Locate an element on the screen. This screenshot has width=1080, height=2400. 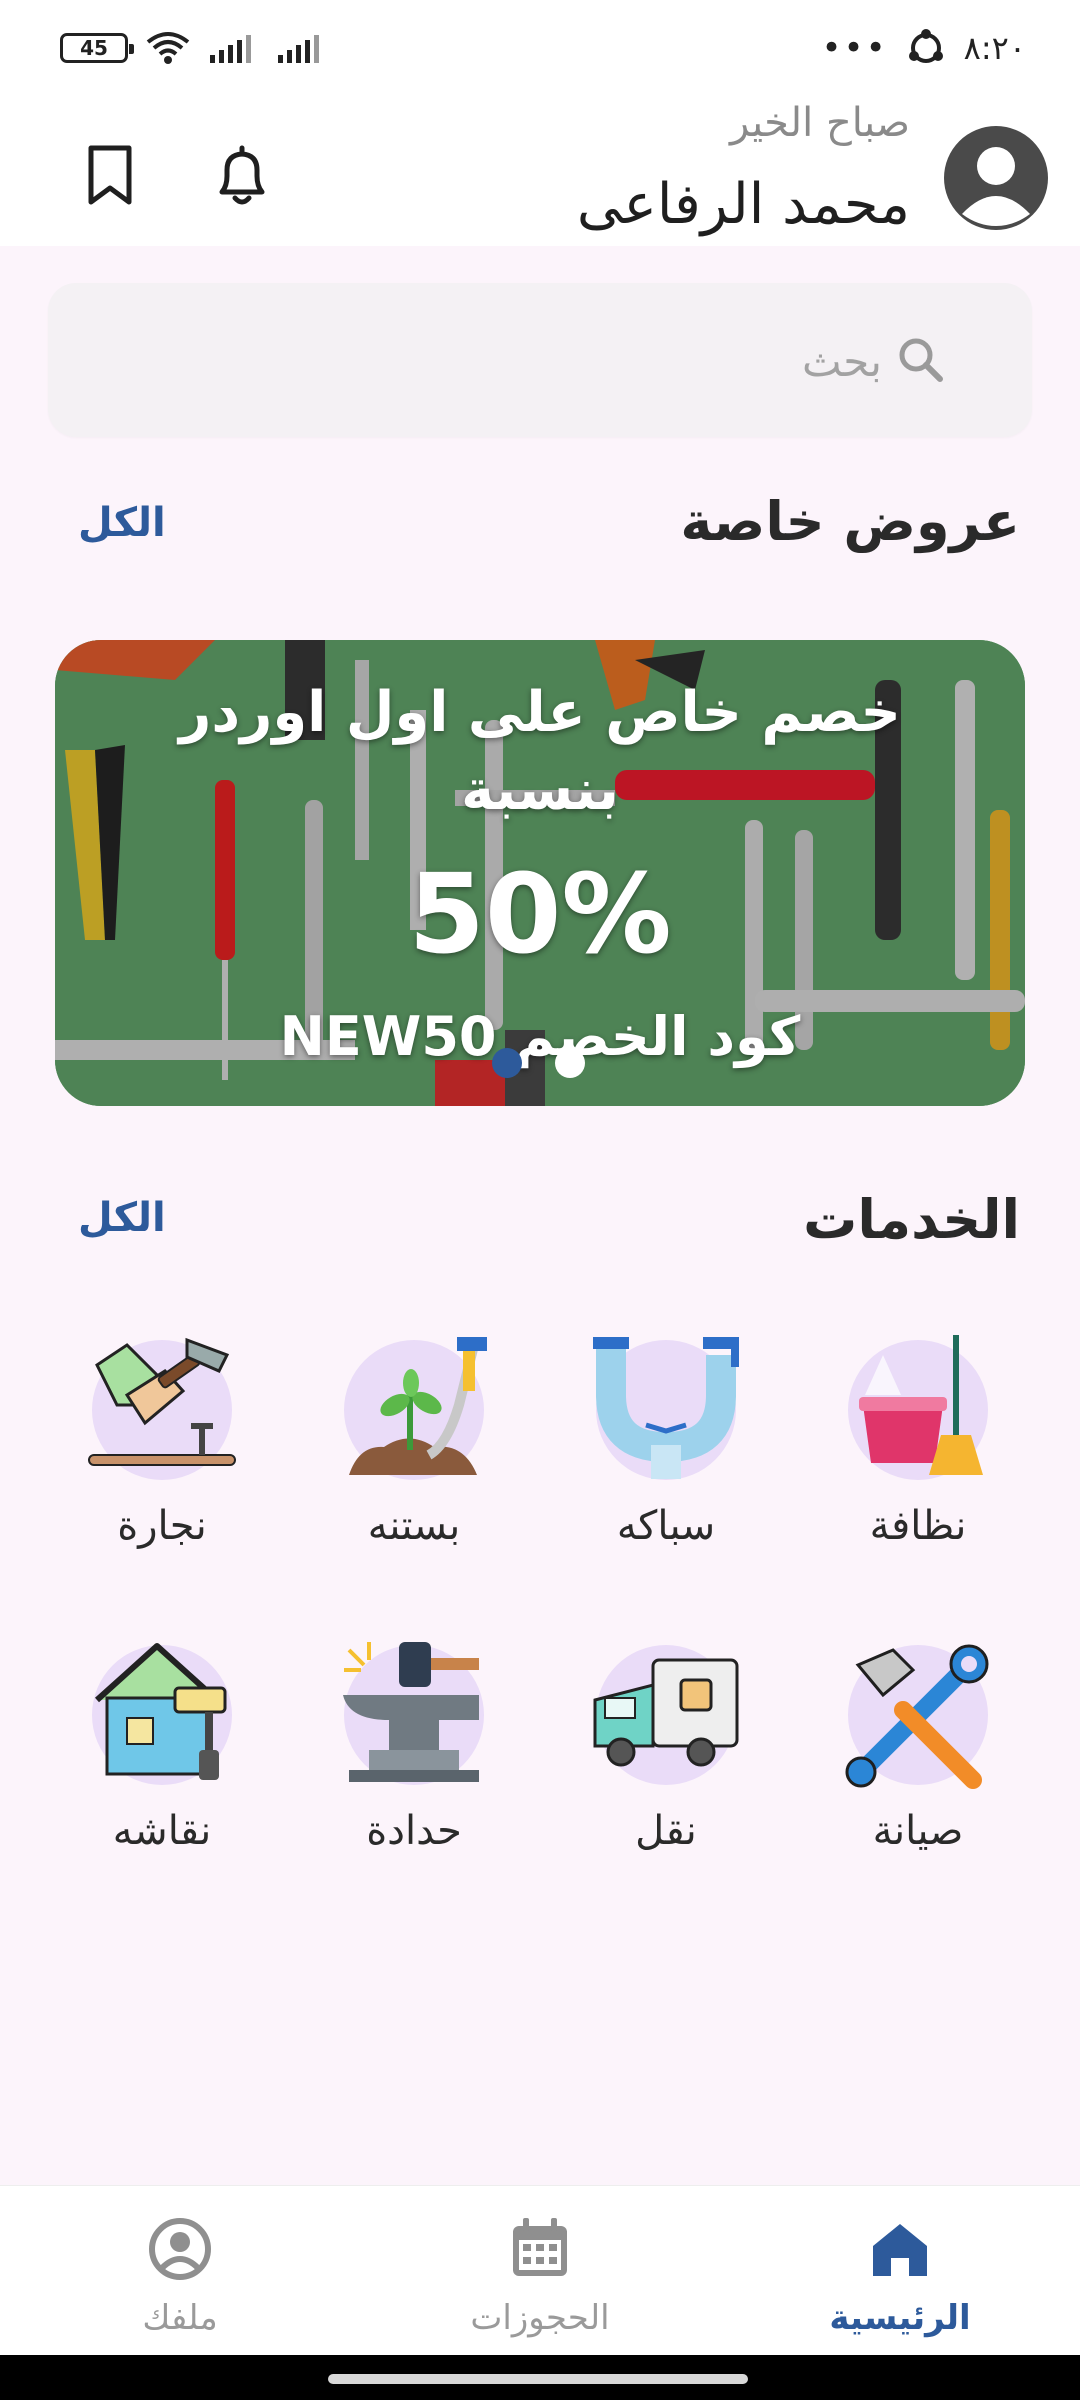
more-notifications-icon: ••• is located at coordinates (854, 48).